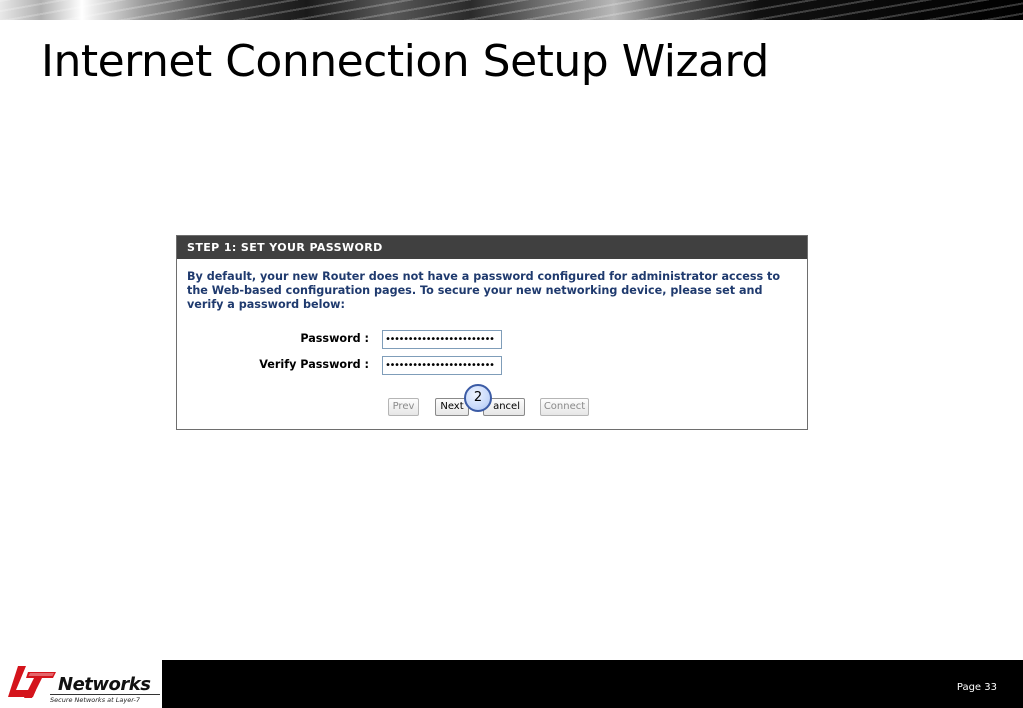 The image size is (1023, 708). Describe the element at coordinates (442, 365) in the screenshot. I see `verify-password-field: ••••••••••••••••••••••••` at that location.